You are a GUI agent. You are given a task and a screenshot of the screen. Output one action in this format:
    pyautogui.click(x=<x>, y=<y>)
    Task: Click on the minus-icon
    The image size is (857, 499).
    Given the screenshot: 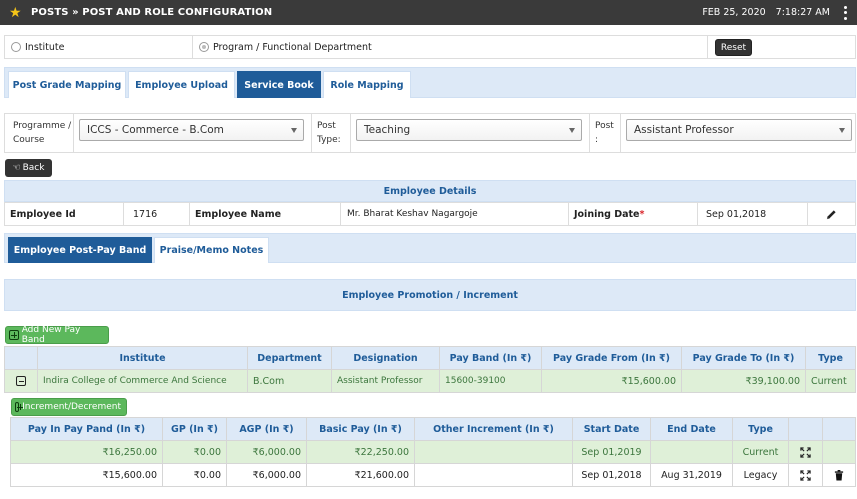 What is the action you would take?
    pyautogui.click(x=21, y=381)
    